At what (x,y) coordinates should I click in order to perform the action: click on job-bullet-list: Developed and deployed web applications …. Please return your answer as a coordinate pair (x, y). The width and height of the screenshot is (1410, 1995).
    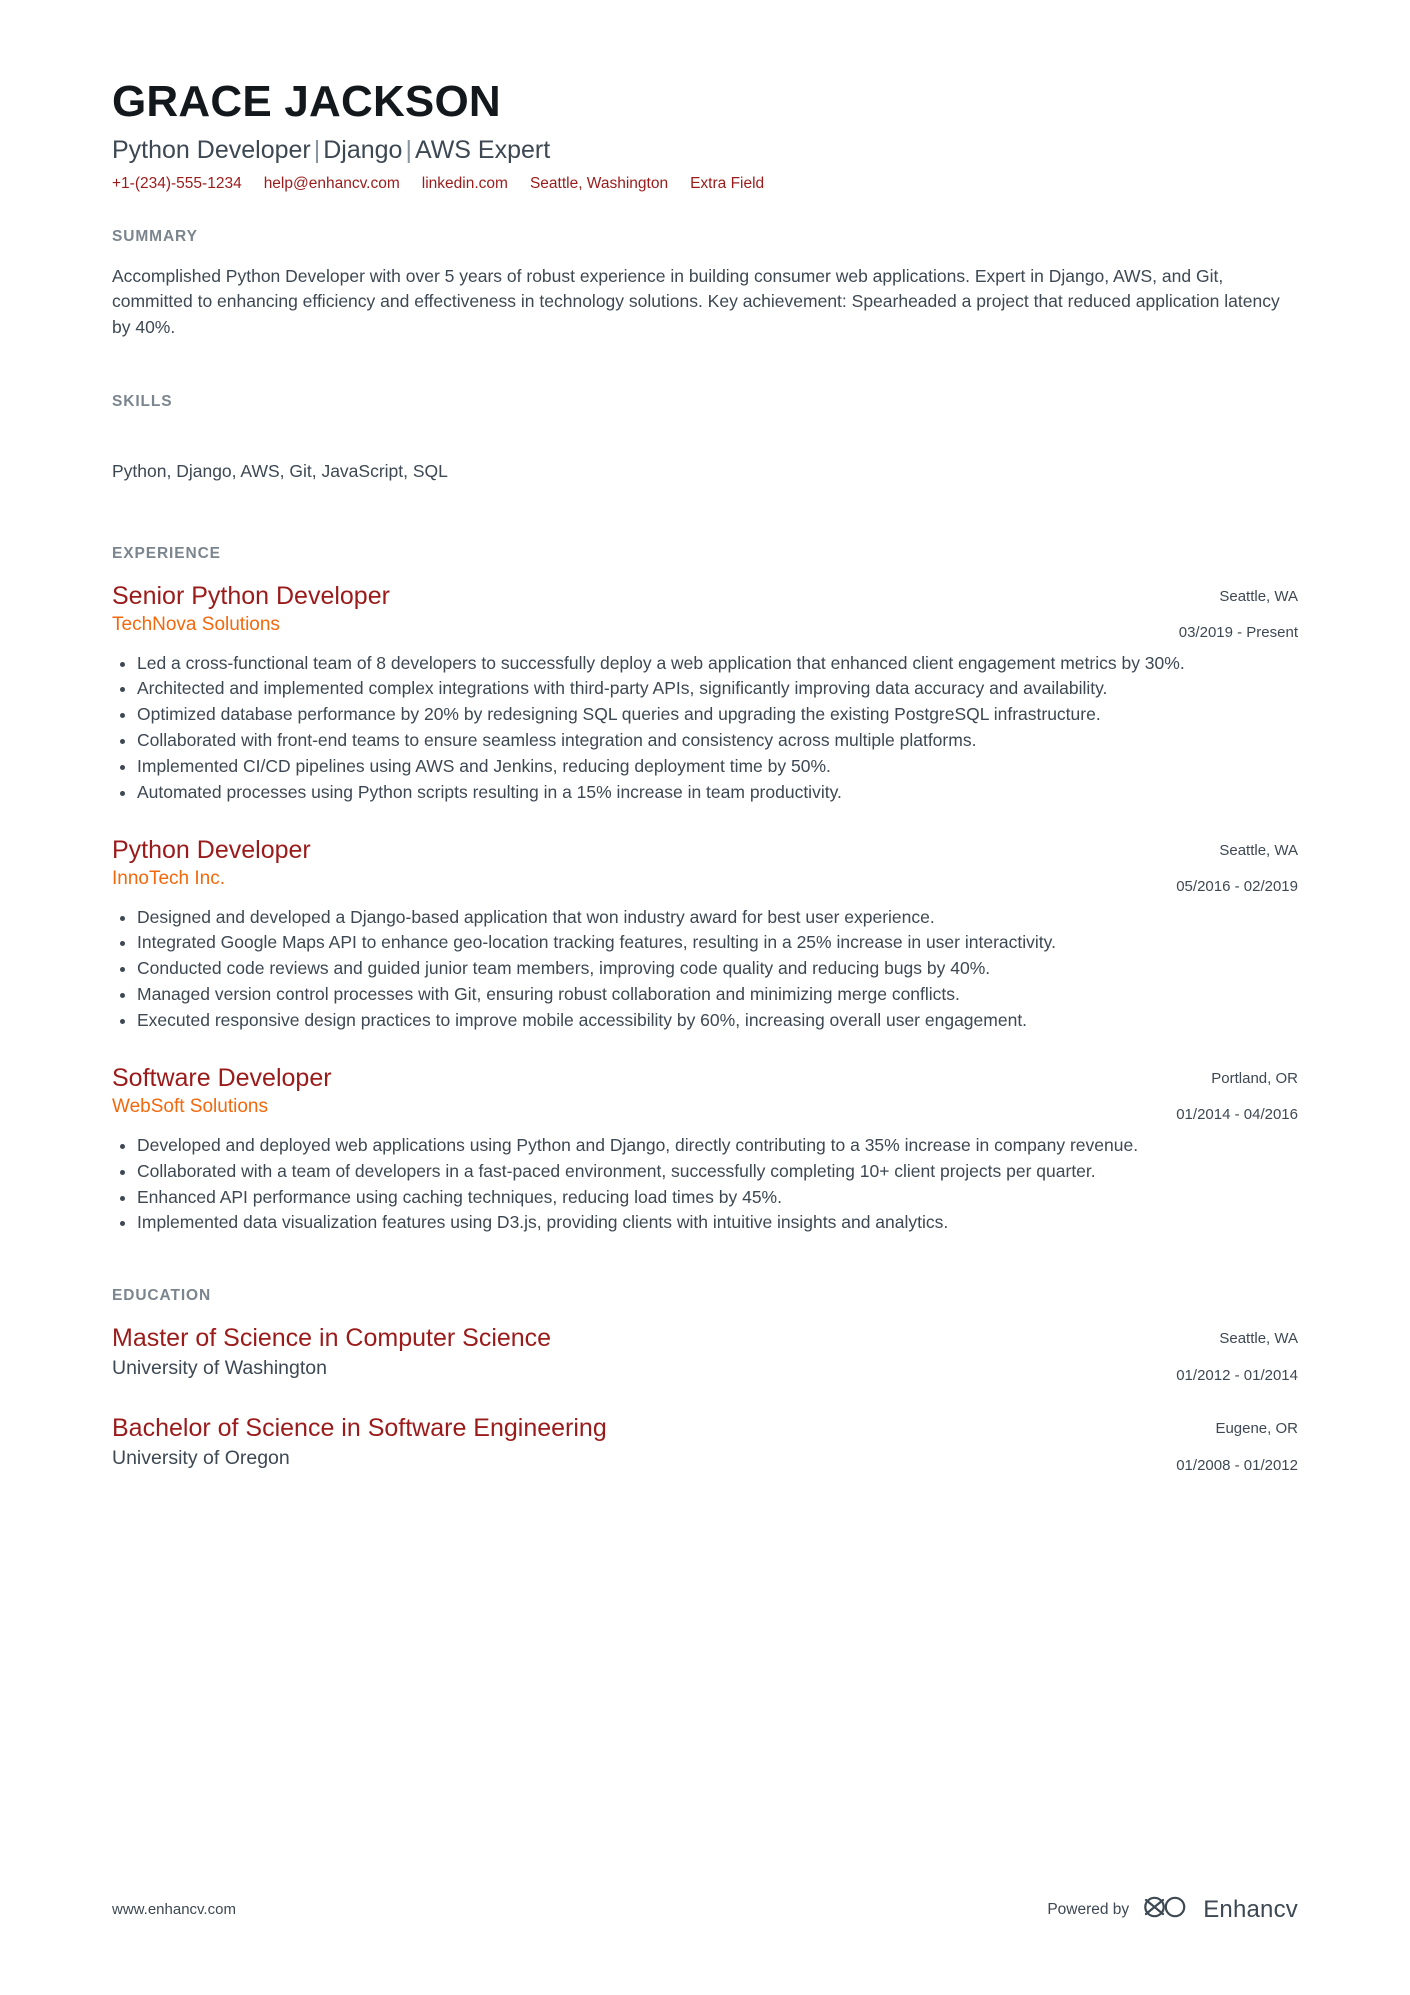
    Looking at the image, I should click on (705, 1184).